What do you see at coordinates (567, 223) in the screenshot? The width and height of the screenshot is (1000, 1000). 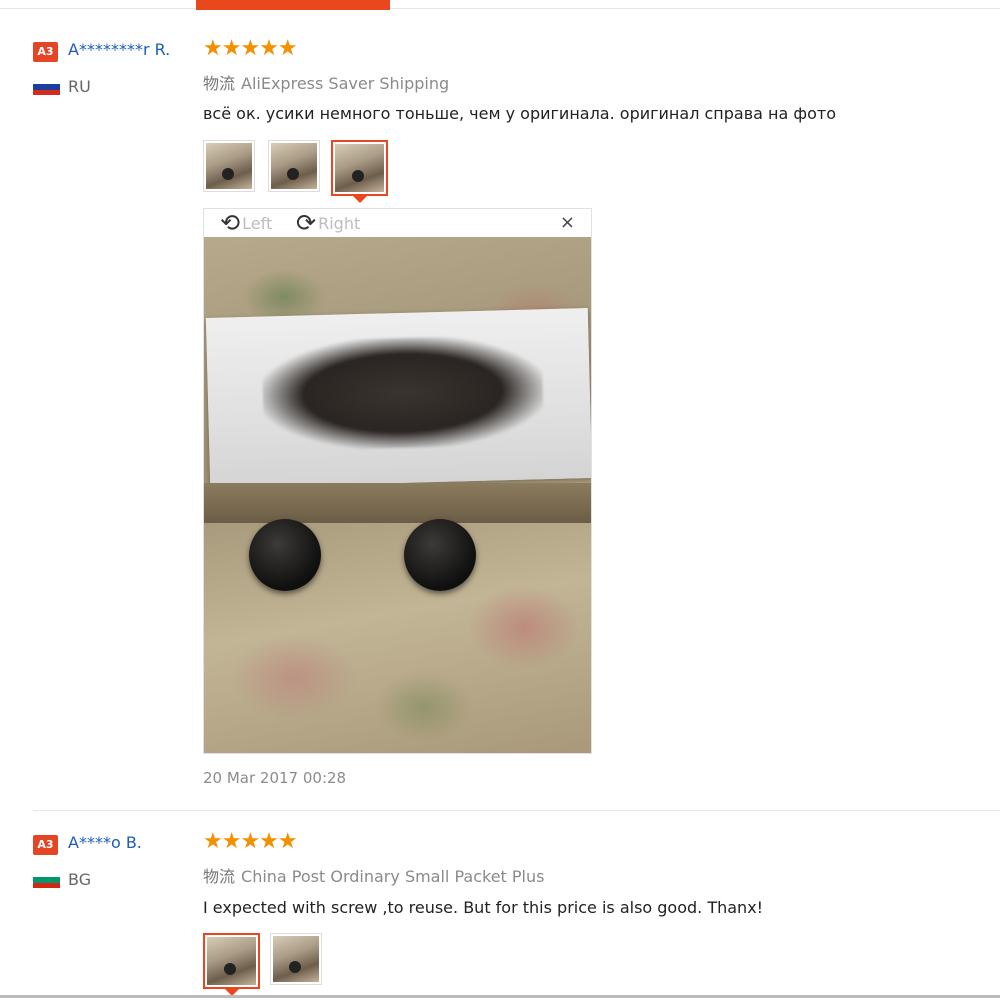 I see `close-icon: ×` at bounding box center [567, 223].